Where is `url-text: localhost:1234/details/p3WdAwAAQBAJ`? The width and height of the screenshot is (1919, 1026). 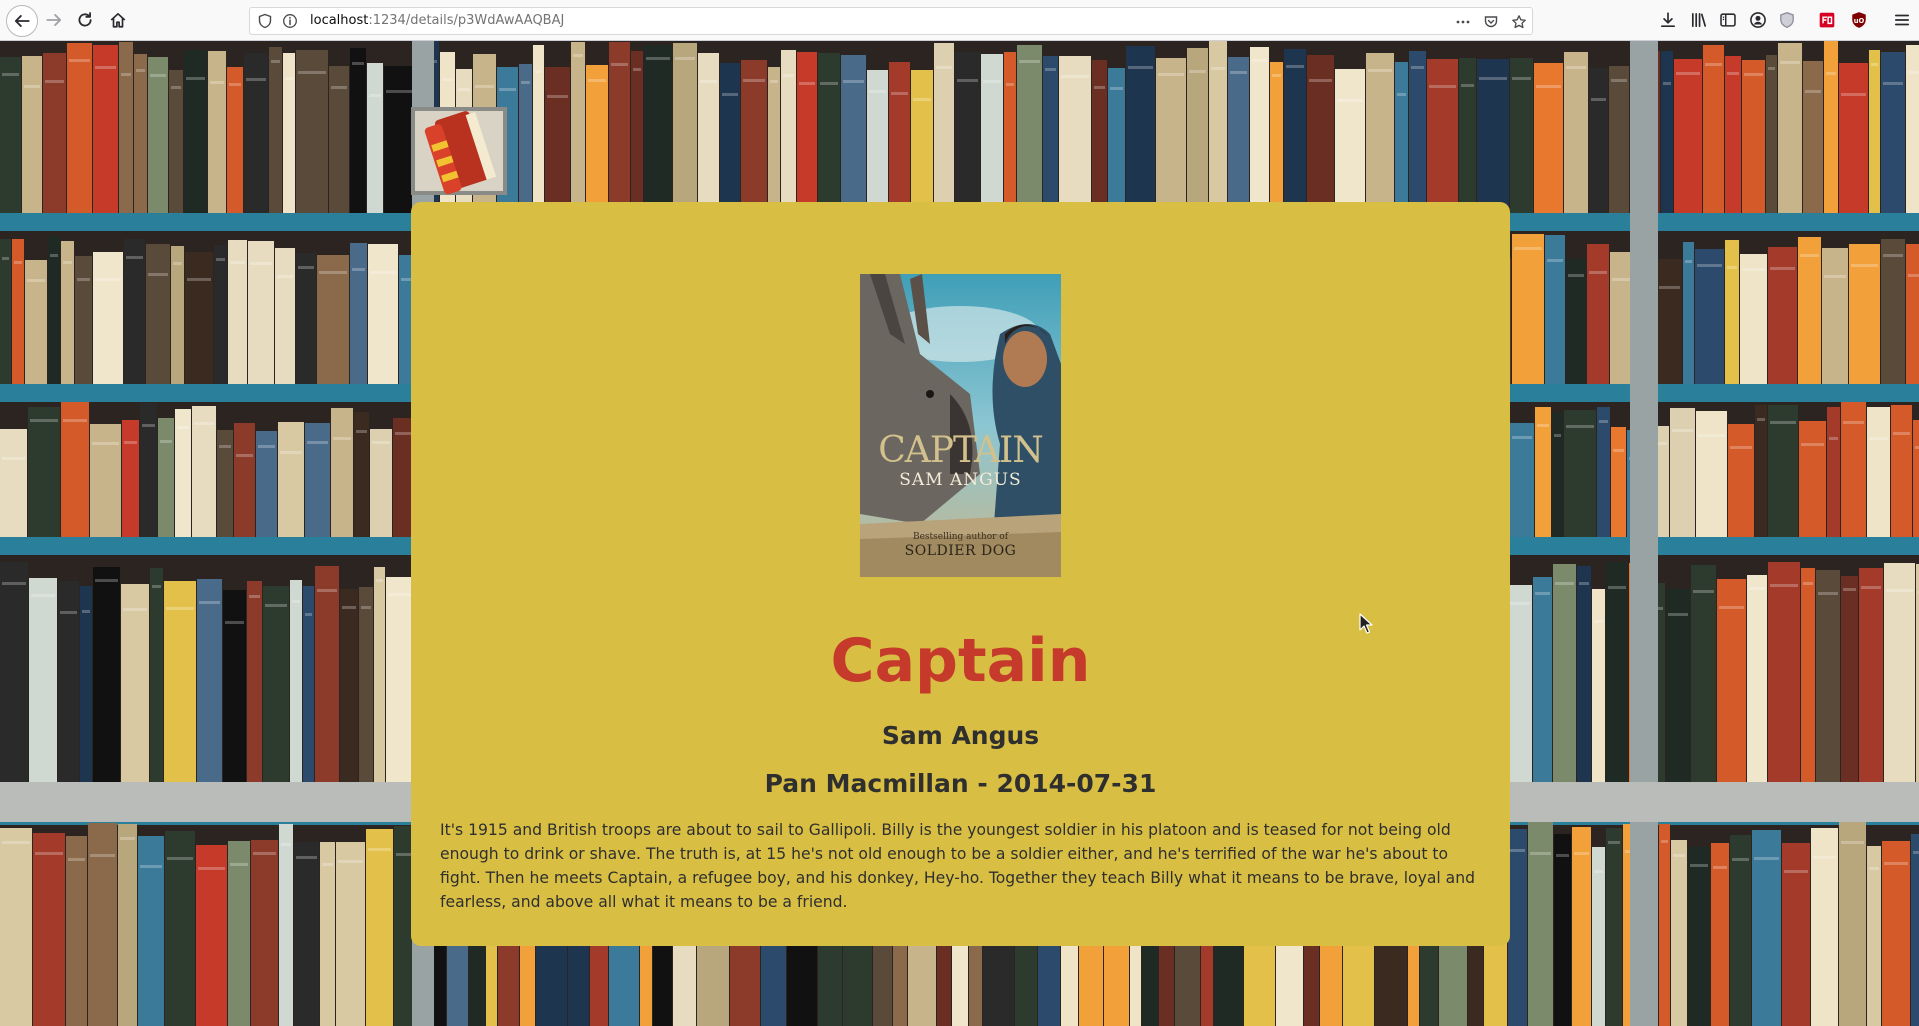 url-text: localhost:1234/details/p3WdAwAAQBAJ is located at coordinates (437, 20).